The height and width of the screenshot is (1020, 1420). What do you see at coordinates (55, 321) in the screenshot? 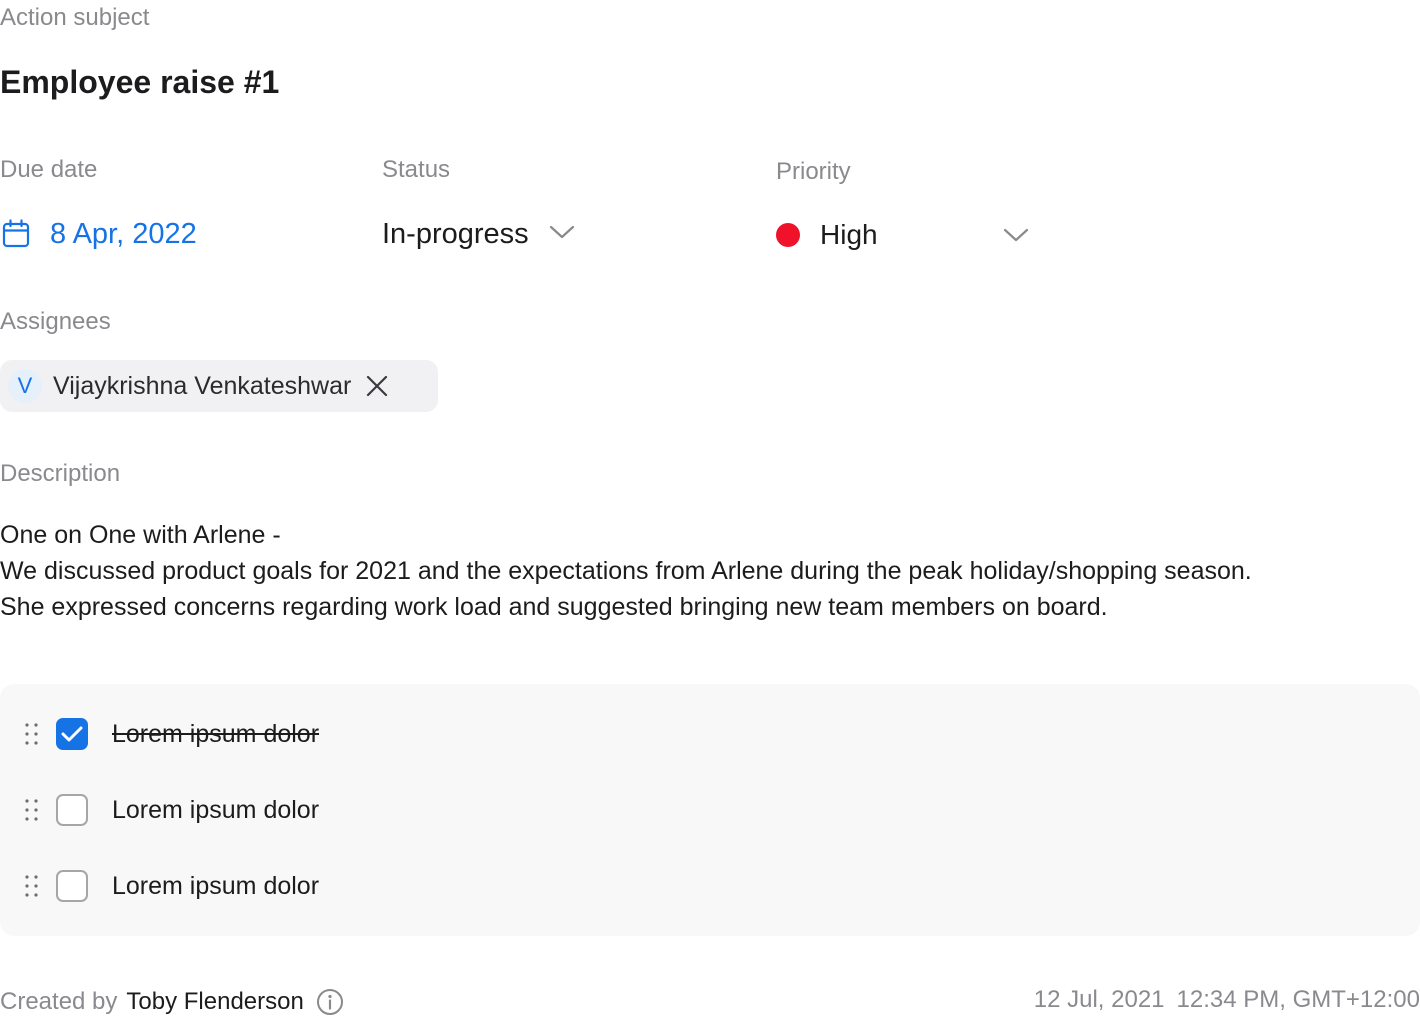
I see `assignees-label: Assignees` at bounding box center [55, 321].